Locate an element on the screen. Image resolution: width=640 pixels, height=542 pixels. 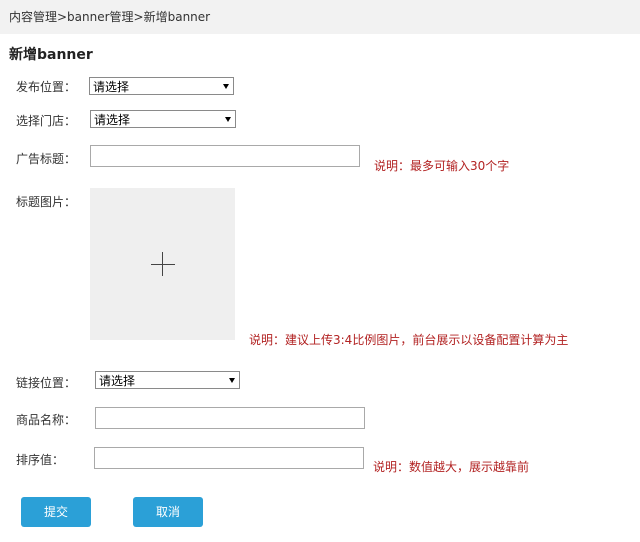
plus-icon is located at coordinates (163, 264).